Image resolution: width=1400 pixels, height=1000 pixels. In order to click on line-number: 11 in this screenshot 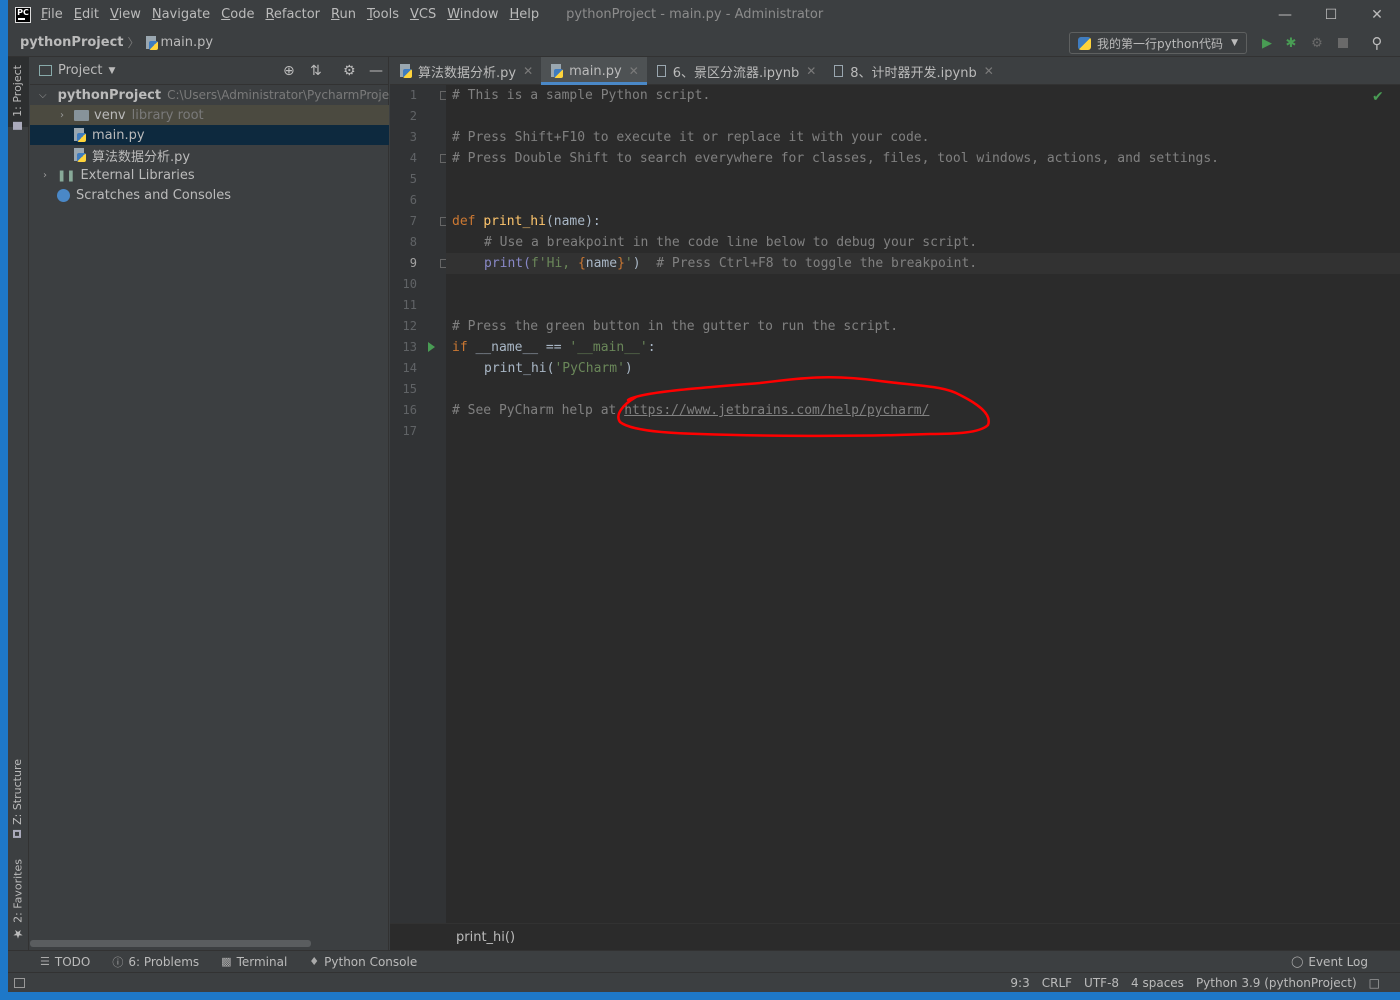, I will do `click(409, 305)`.